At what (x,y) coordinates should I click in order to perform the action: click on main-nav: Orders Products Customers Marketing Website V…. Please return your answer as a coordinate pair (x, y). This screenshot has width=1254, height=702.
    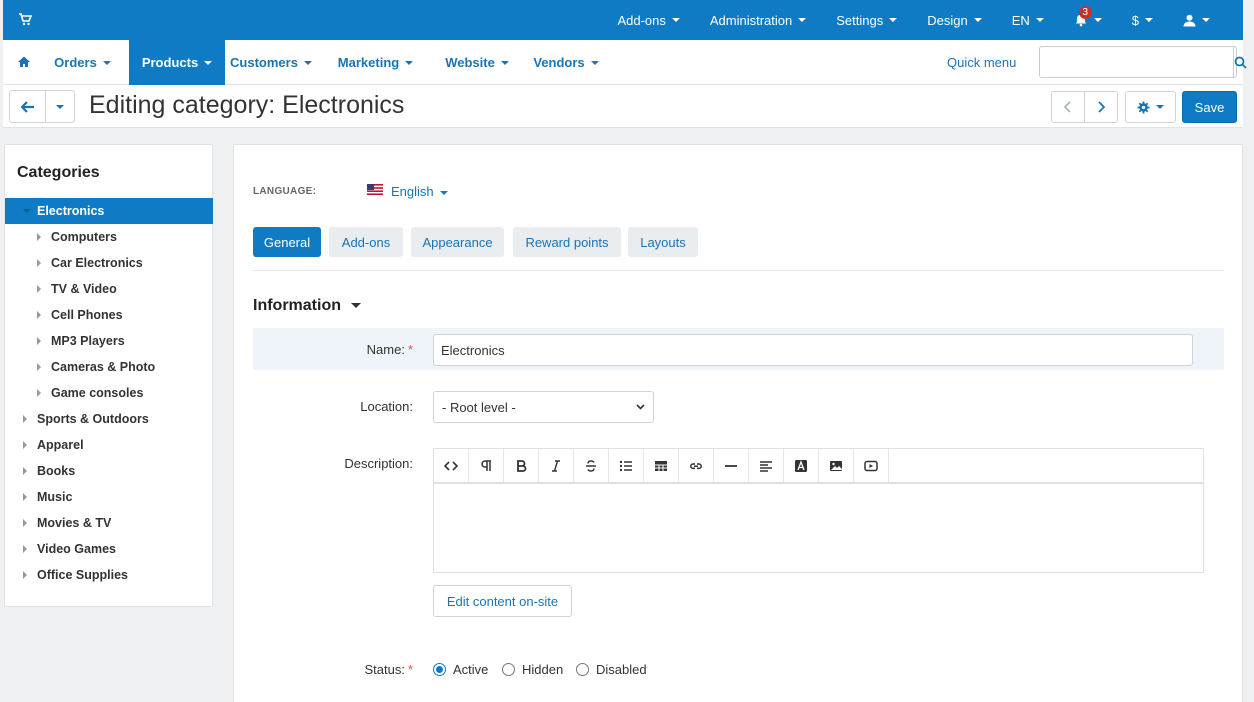
    Looking at the image, I should click on (625, 62).